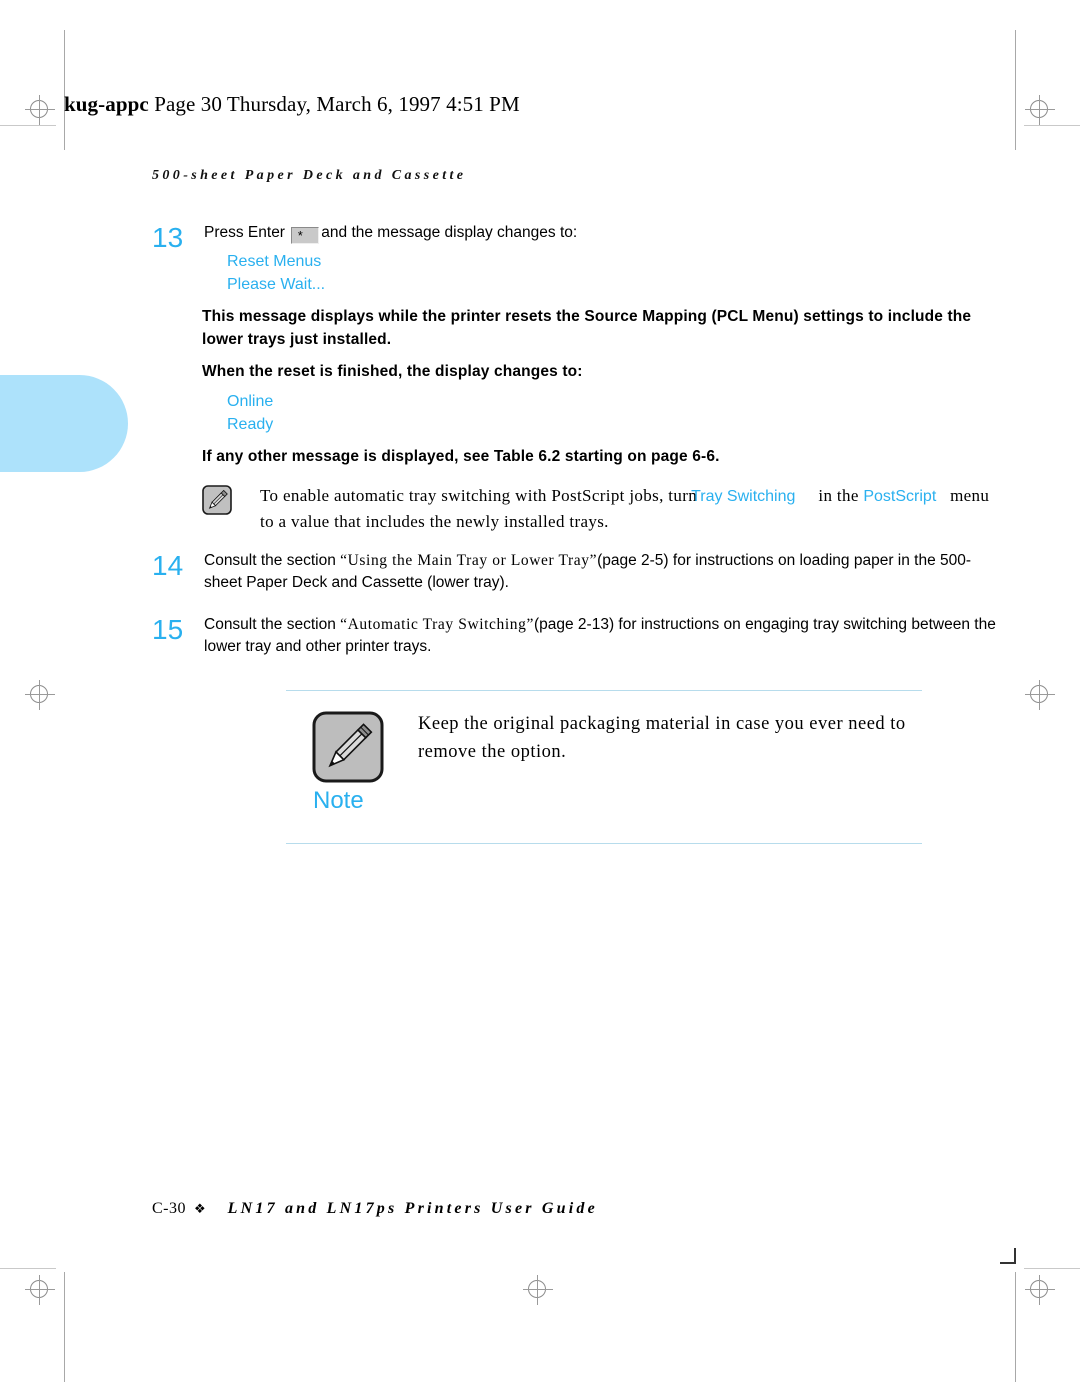 The height and width of the screenshot is (1397, 1080). I want to click on inline-note-highlight-postscript: PostScript, so click(900, 496).